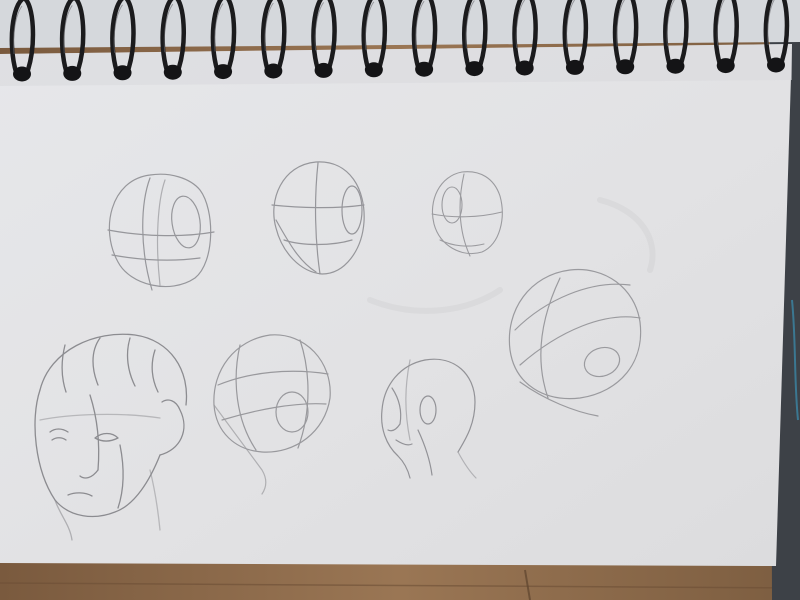 The image size is (800, 600). What do you see at coordinates (400, 24) in the screenshot?
I see `back-page-strip` at bounding box center [400, 24].